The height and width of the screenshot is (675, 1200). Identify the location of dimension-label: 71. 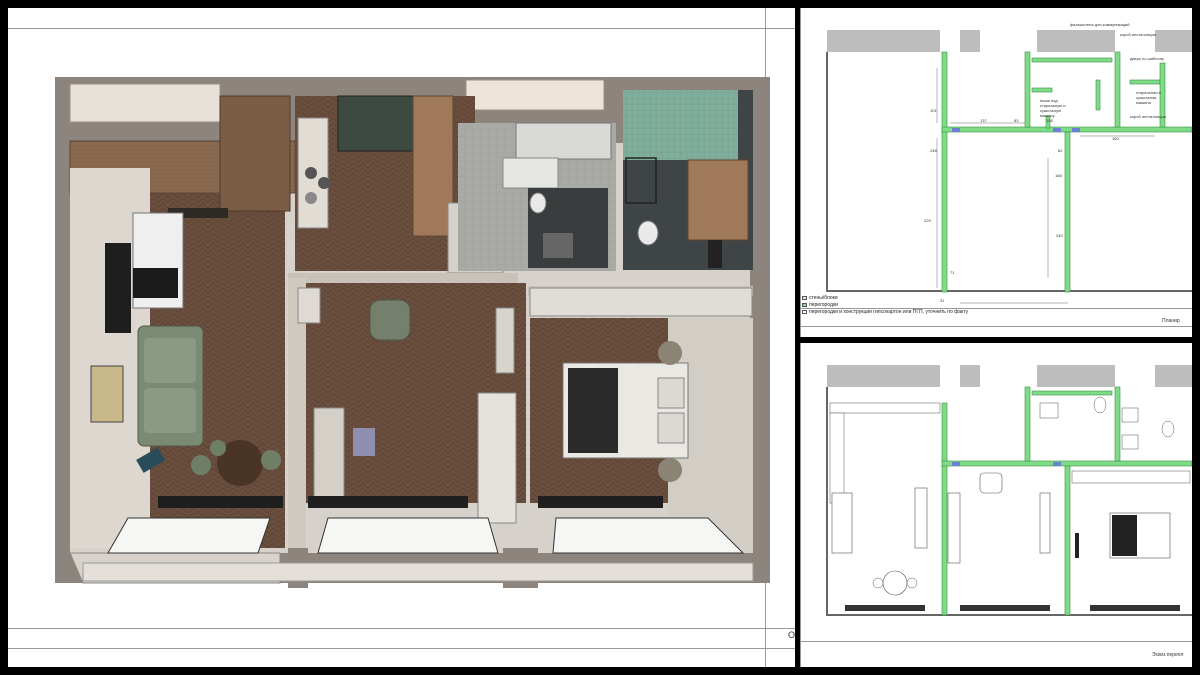
(952, 272).